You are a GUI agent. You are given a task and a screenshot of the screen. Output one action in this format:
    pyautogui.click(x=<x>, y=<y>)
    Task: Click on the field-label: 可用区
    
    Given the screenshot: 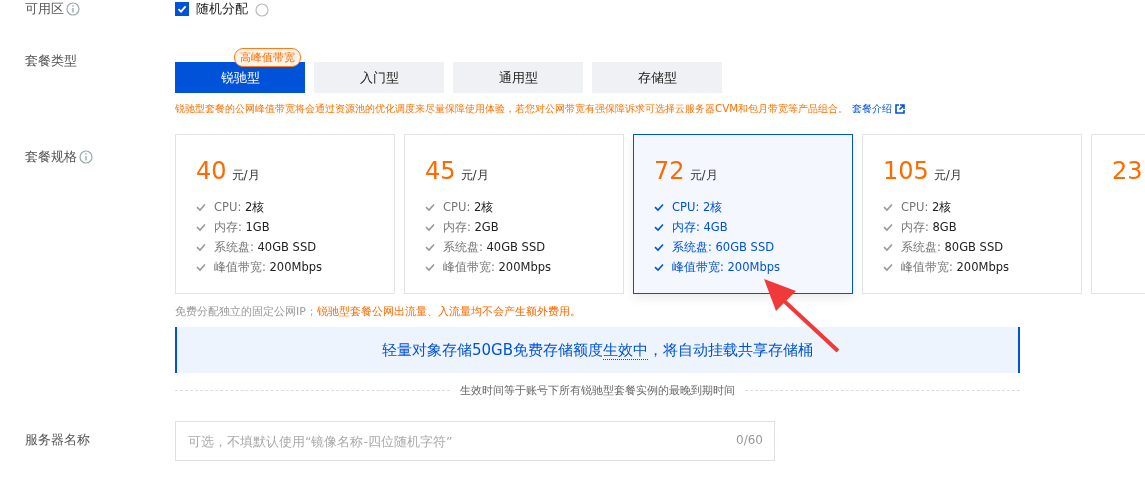 What is the action you would take?
    pyautogui.click(x=44, y=9)
    